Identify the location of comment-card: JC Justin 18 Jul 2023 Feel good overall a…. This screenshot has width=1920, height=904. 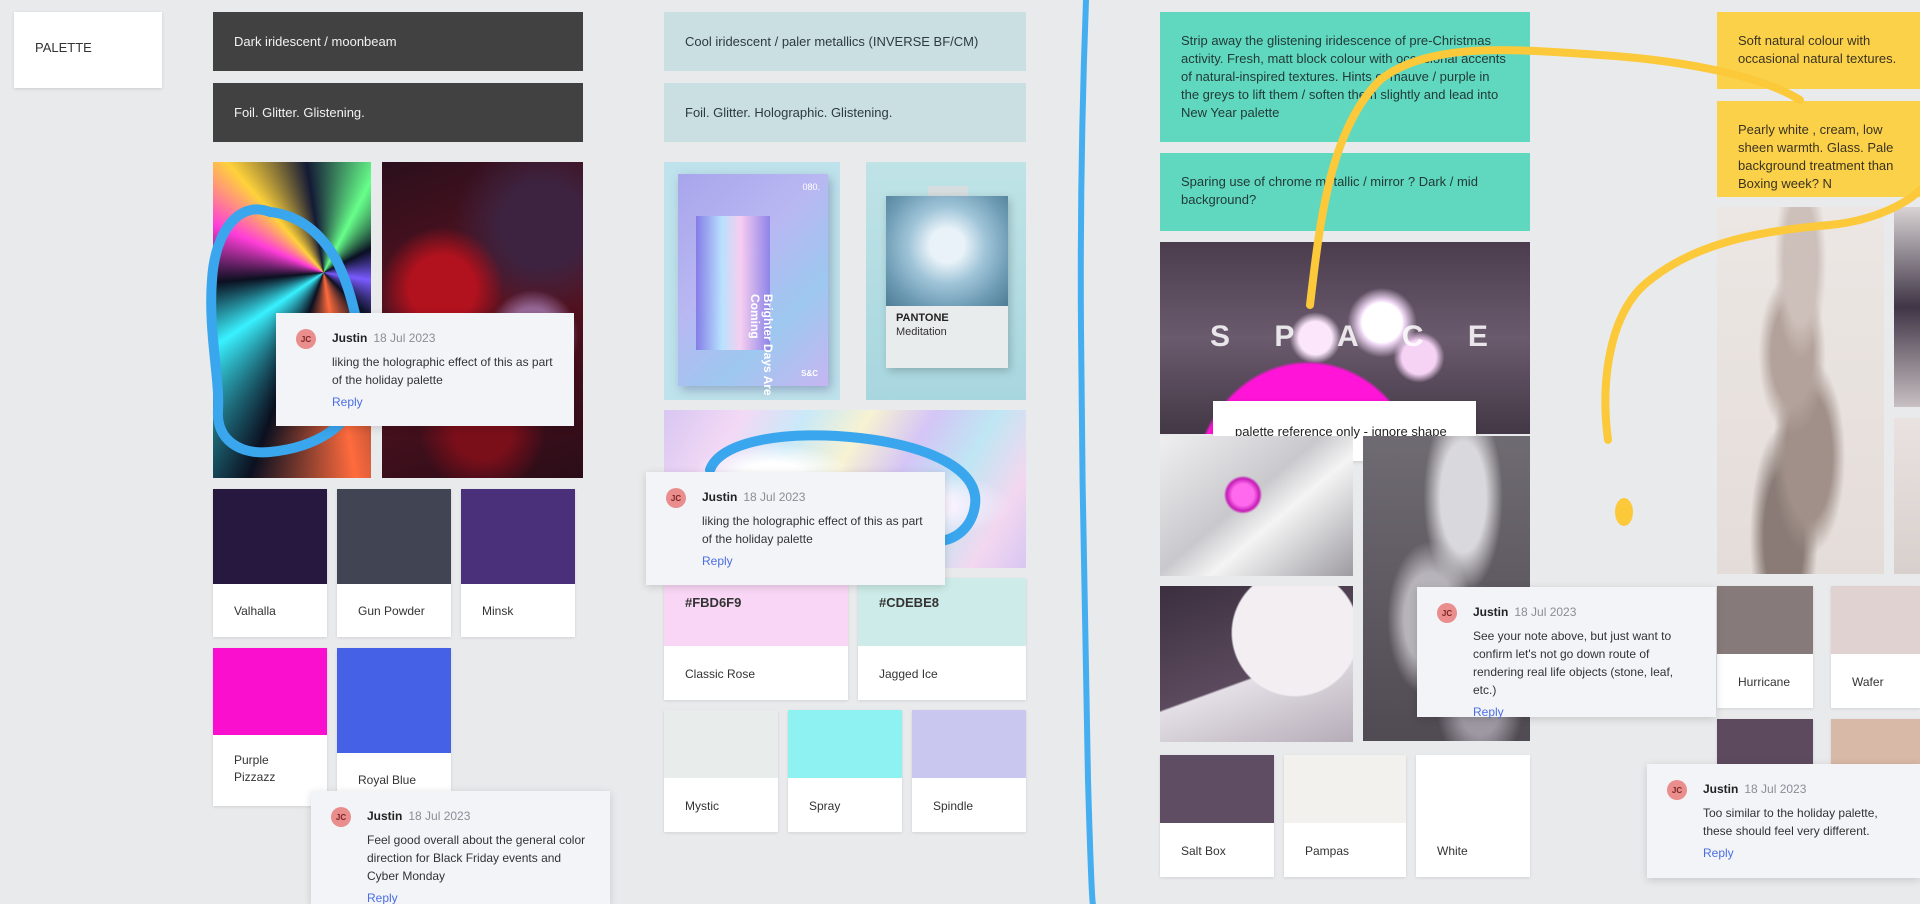
(460, 847).